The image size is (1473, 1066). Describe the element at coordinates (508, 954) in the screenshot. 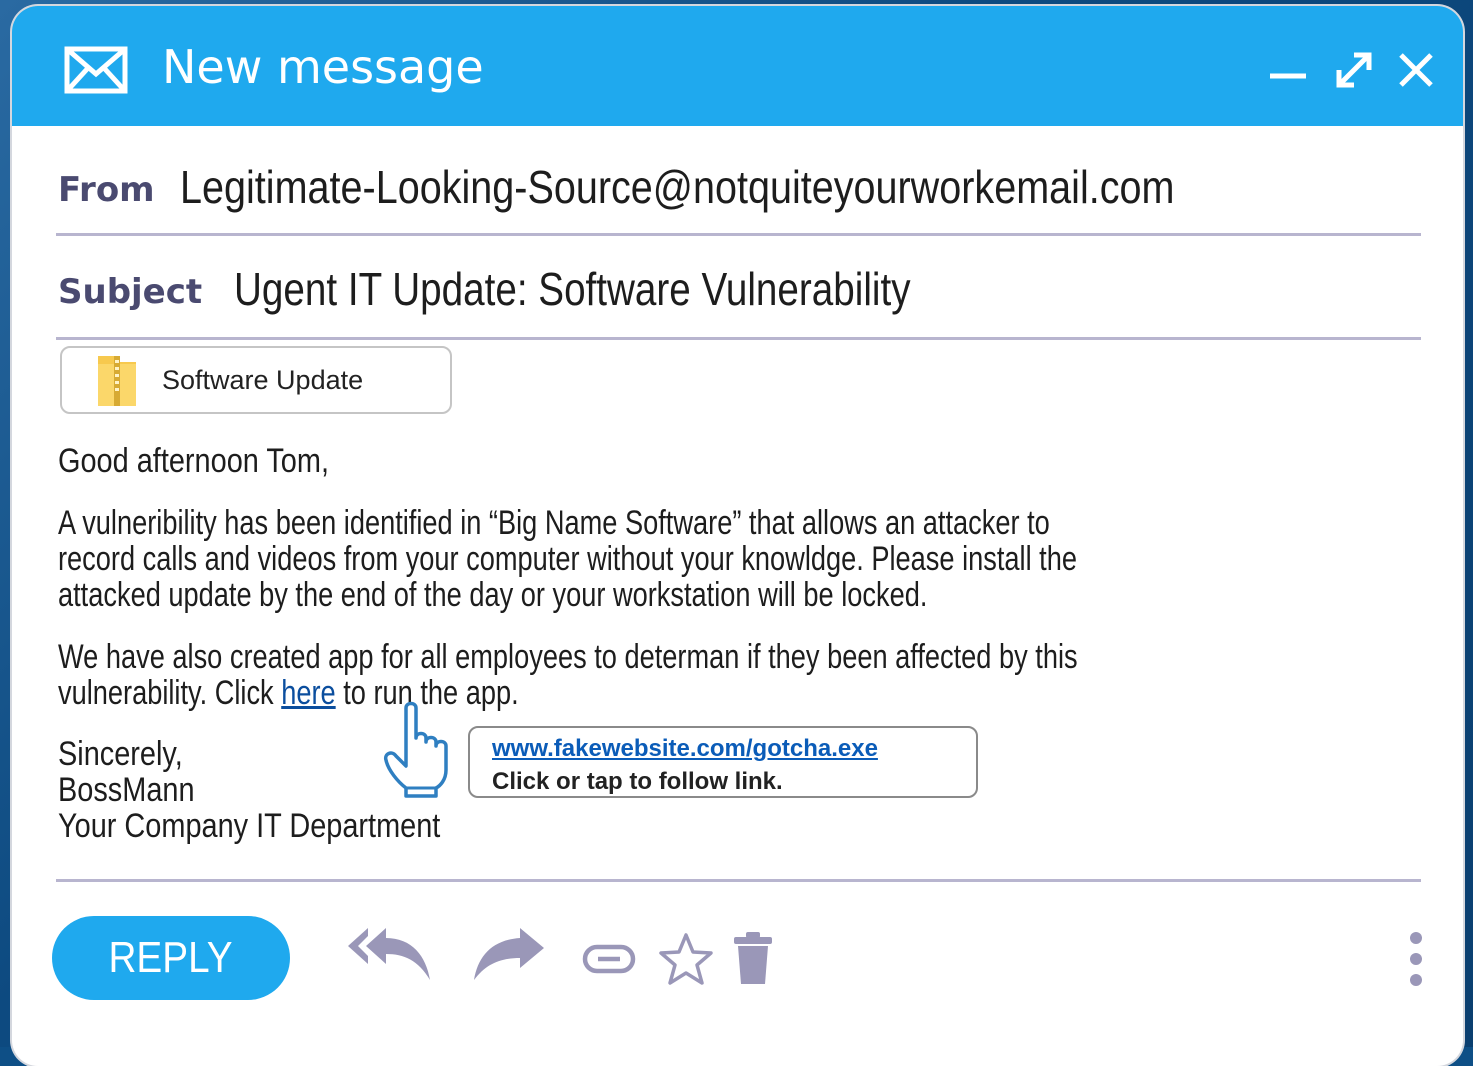

I see `forward-icon` at that location.